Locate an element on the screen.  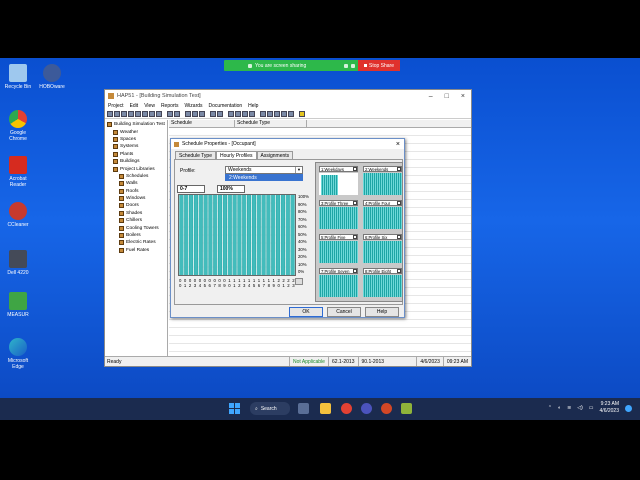
stop-share-button: Stop Share is located at coordinates (379, 65).